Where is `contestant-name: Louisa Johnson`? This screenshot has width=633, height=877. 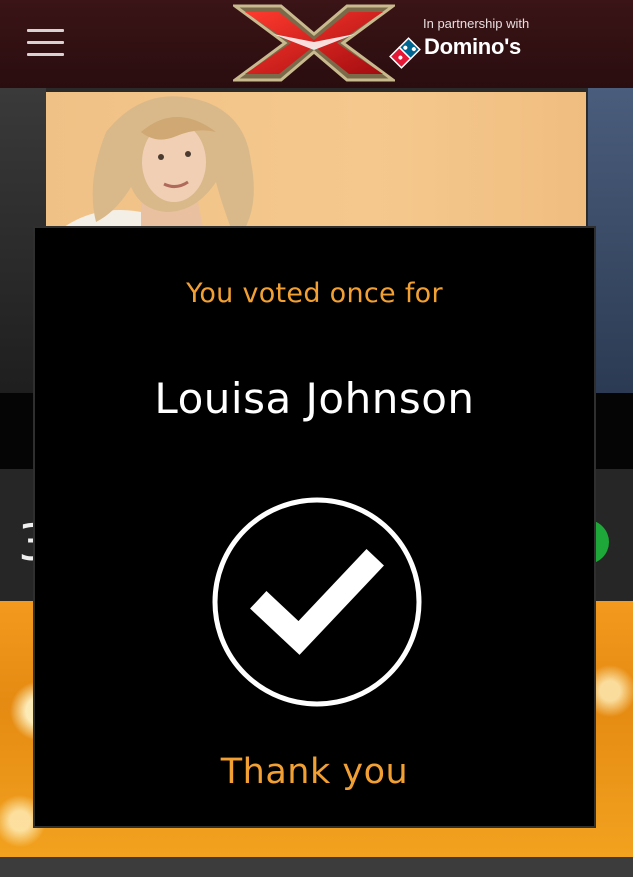 contestant-name: Louisa Johnson is located at coordinates (314, 398).